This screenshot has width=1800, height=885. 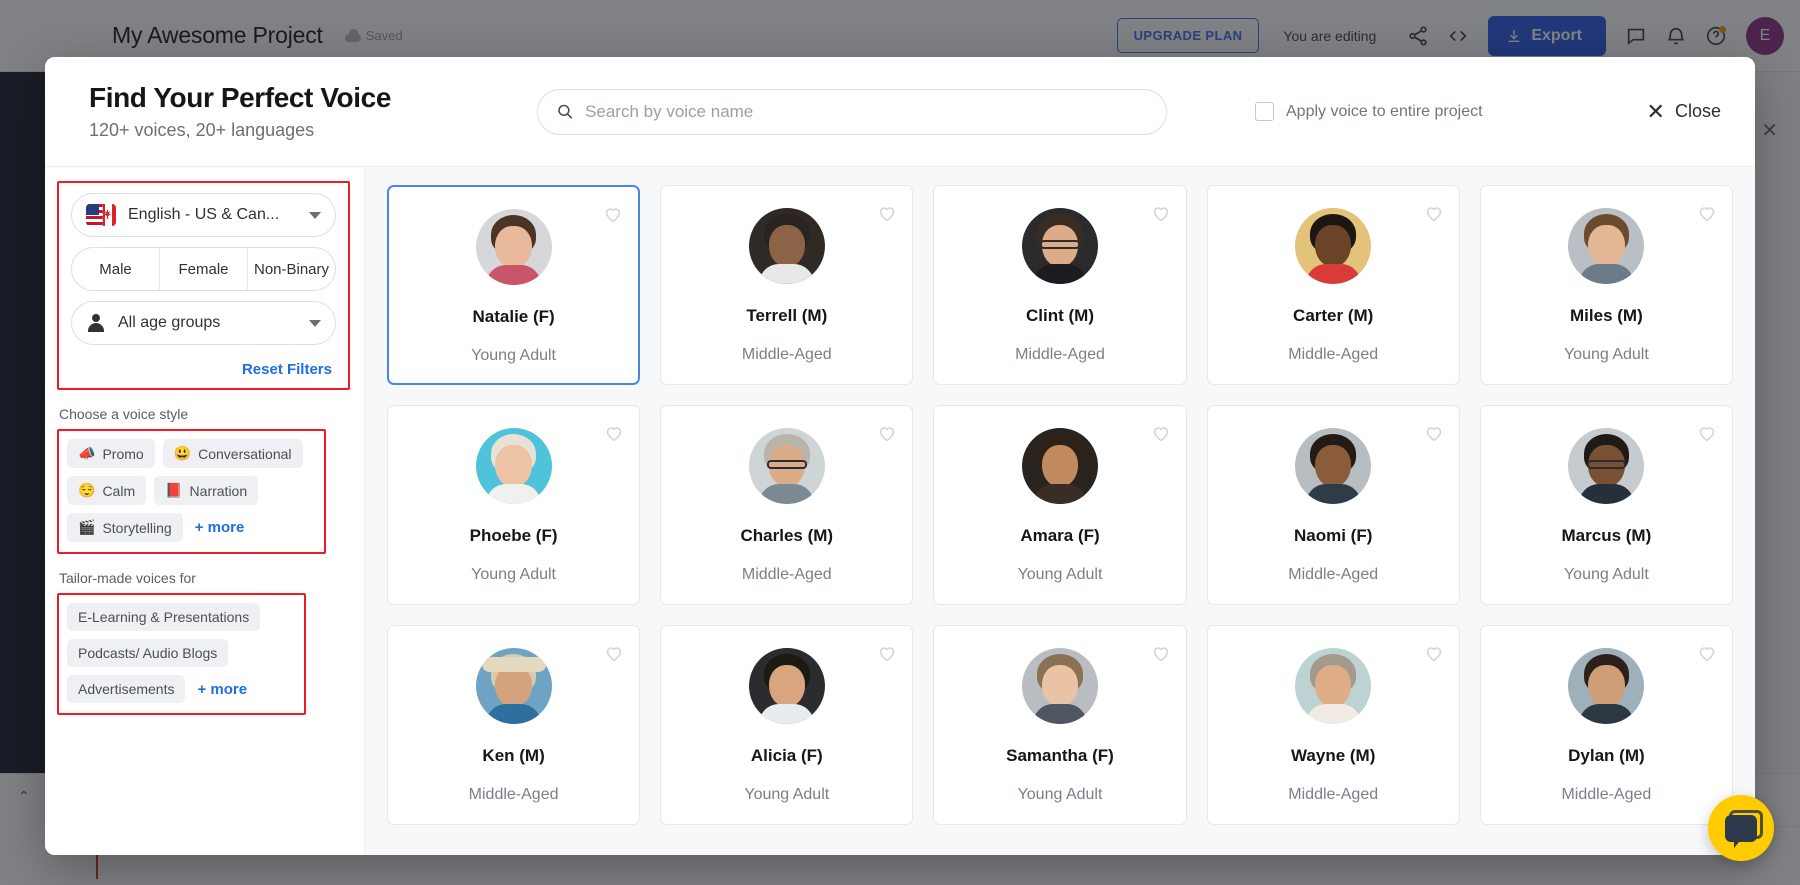 I want to click on style-emoji-icon: 📕, so click(x=174, y=490).